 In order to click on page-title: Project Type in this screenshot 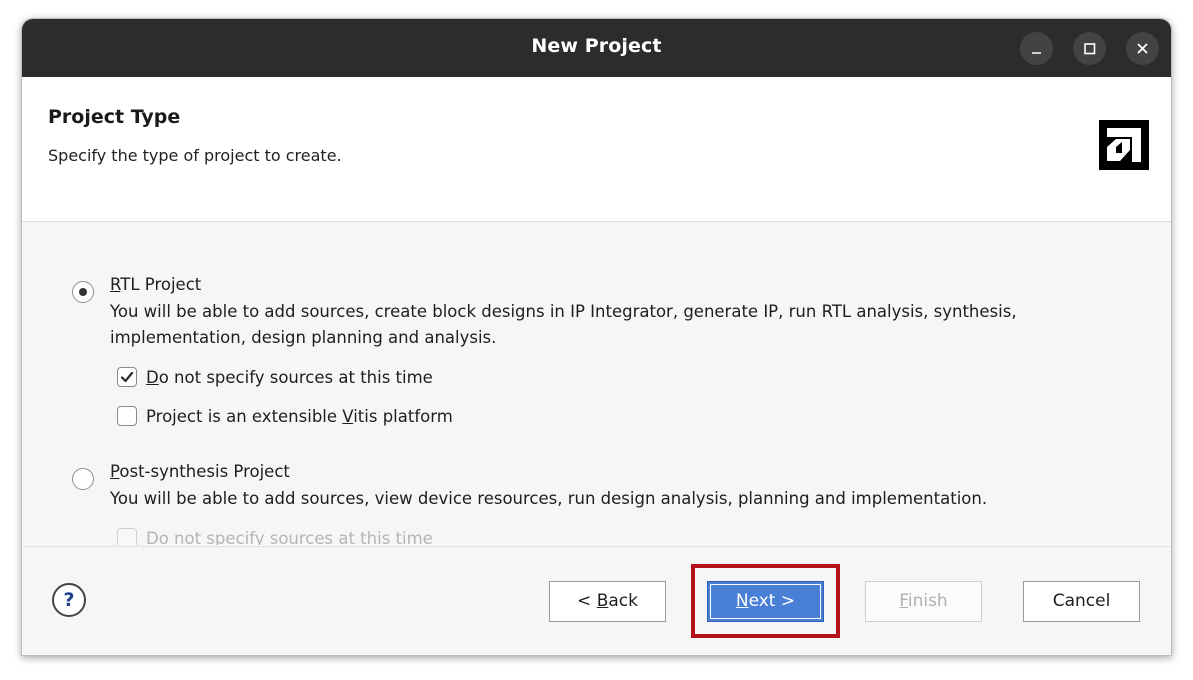, I will do `click(114, 117)`.